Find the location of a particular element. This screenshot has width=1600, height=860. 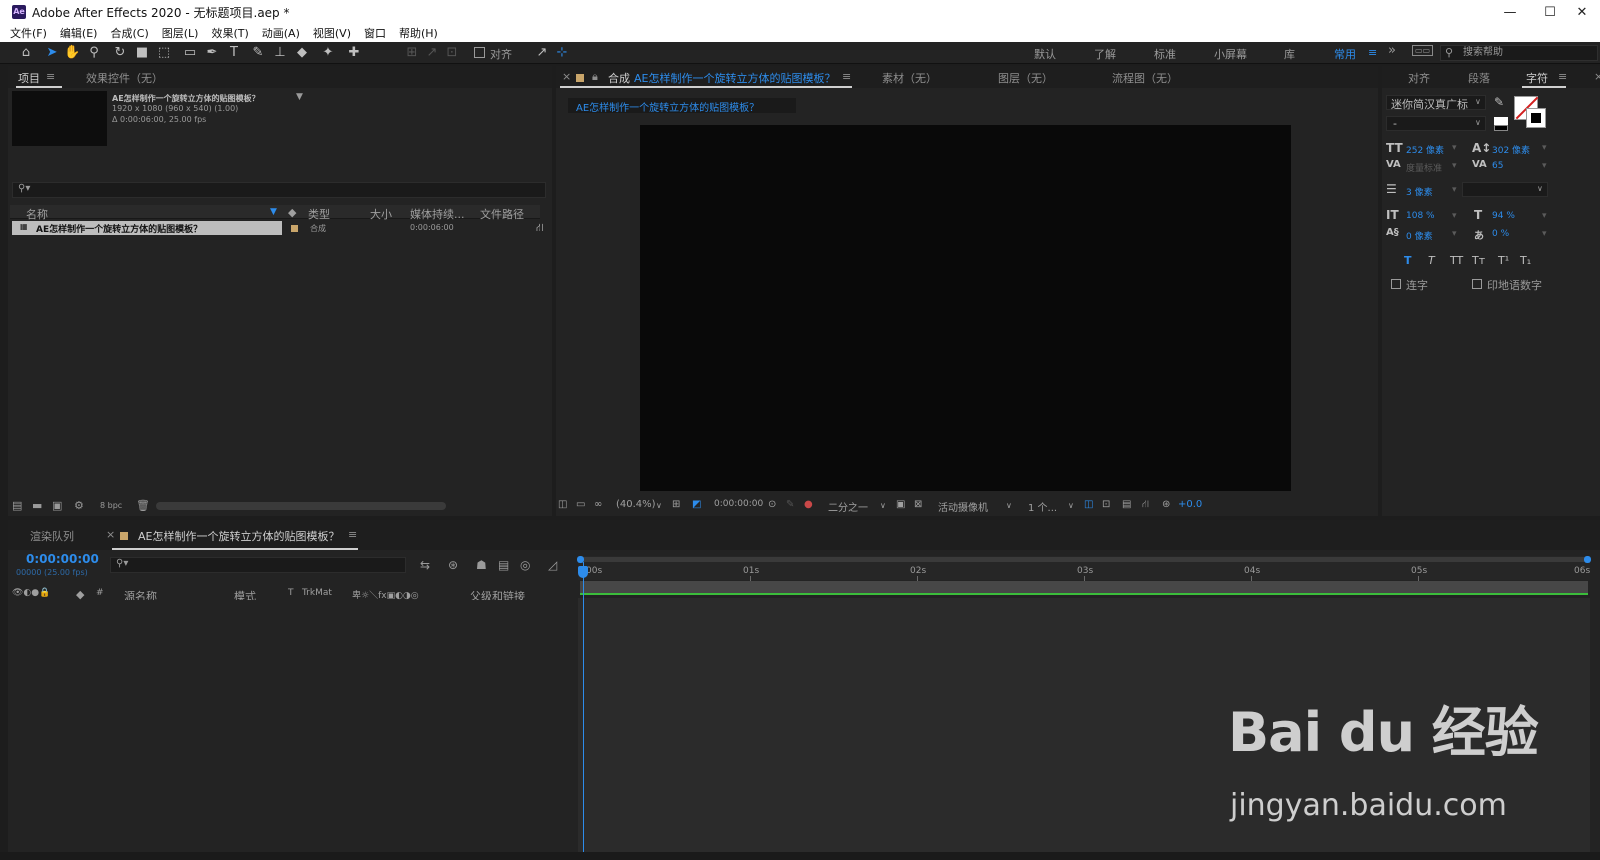

font-family-dropdown: 迷你简汉真广标 ∨ is located at coordinates (1436, 103).